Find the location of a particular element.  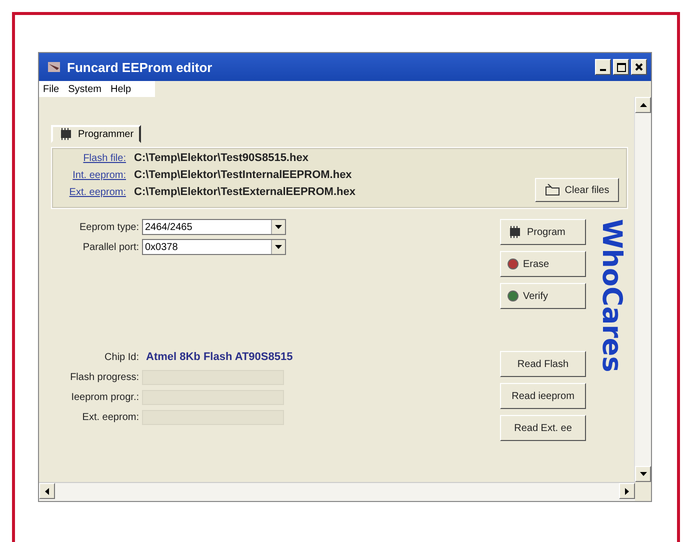

menu-item: Help is located at coordinates (121, 89).